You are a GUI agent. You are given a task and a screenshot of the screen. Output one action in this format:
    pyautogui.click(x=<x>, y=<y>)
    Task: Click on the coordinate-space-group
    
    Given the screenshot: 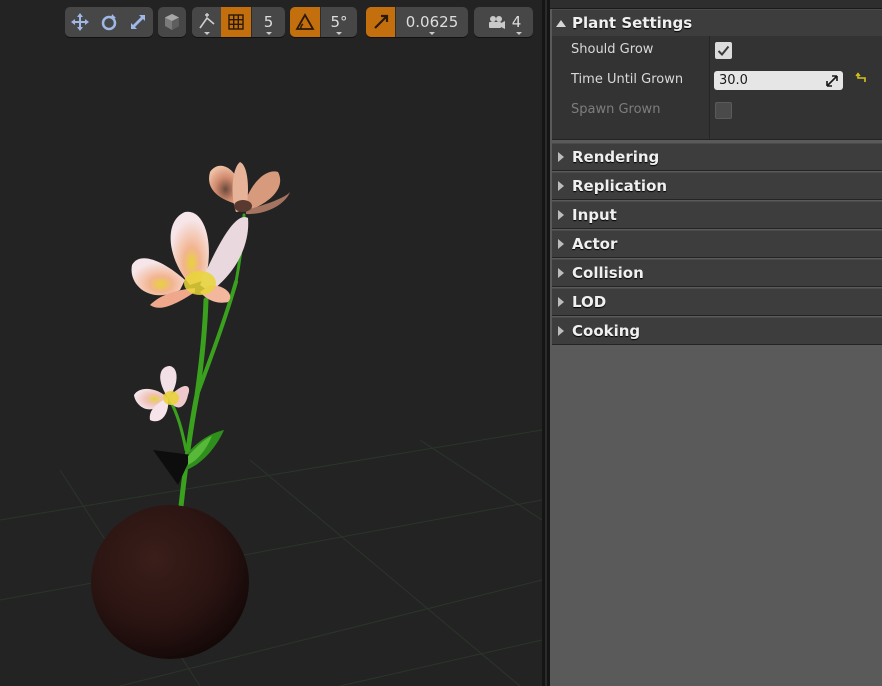 What is the action you would take?
    pyautogui.click(x=172, y=22)
    